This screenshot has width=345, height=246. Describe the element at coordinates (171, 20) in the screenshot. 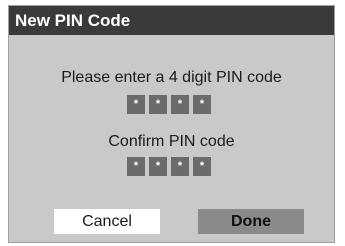

I see `dialog-title: New PIN Code` at that location.